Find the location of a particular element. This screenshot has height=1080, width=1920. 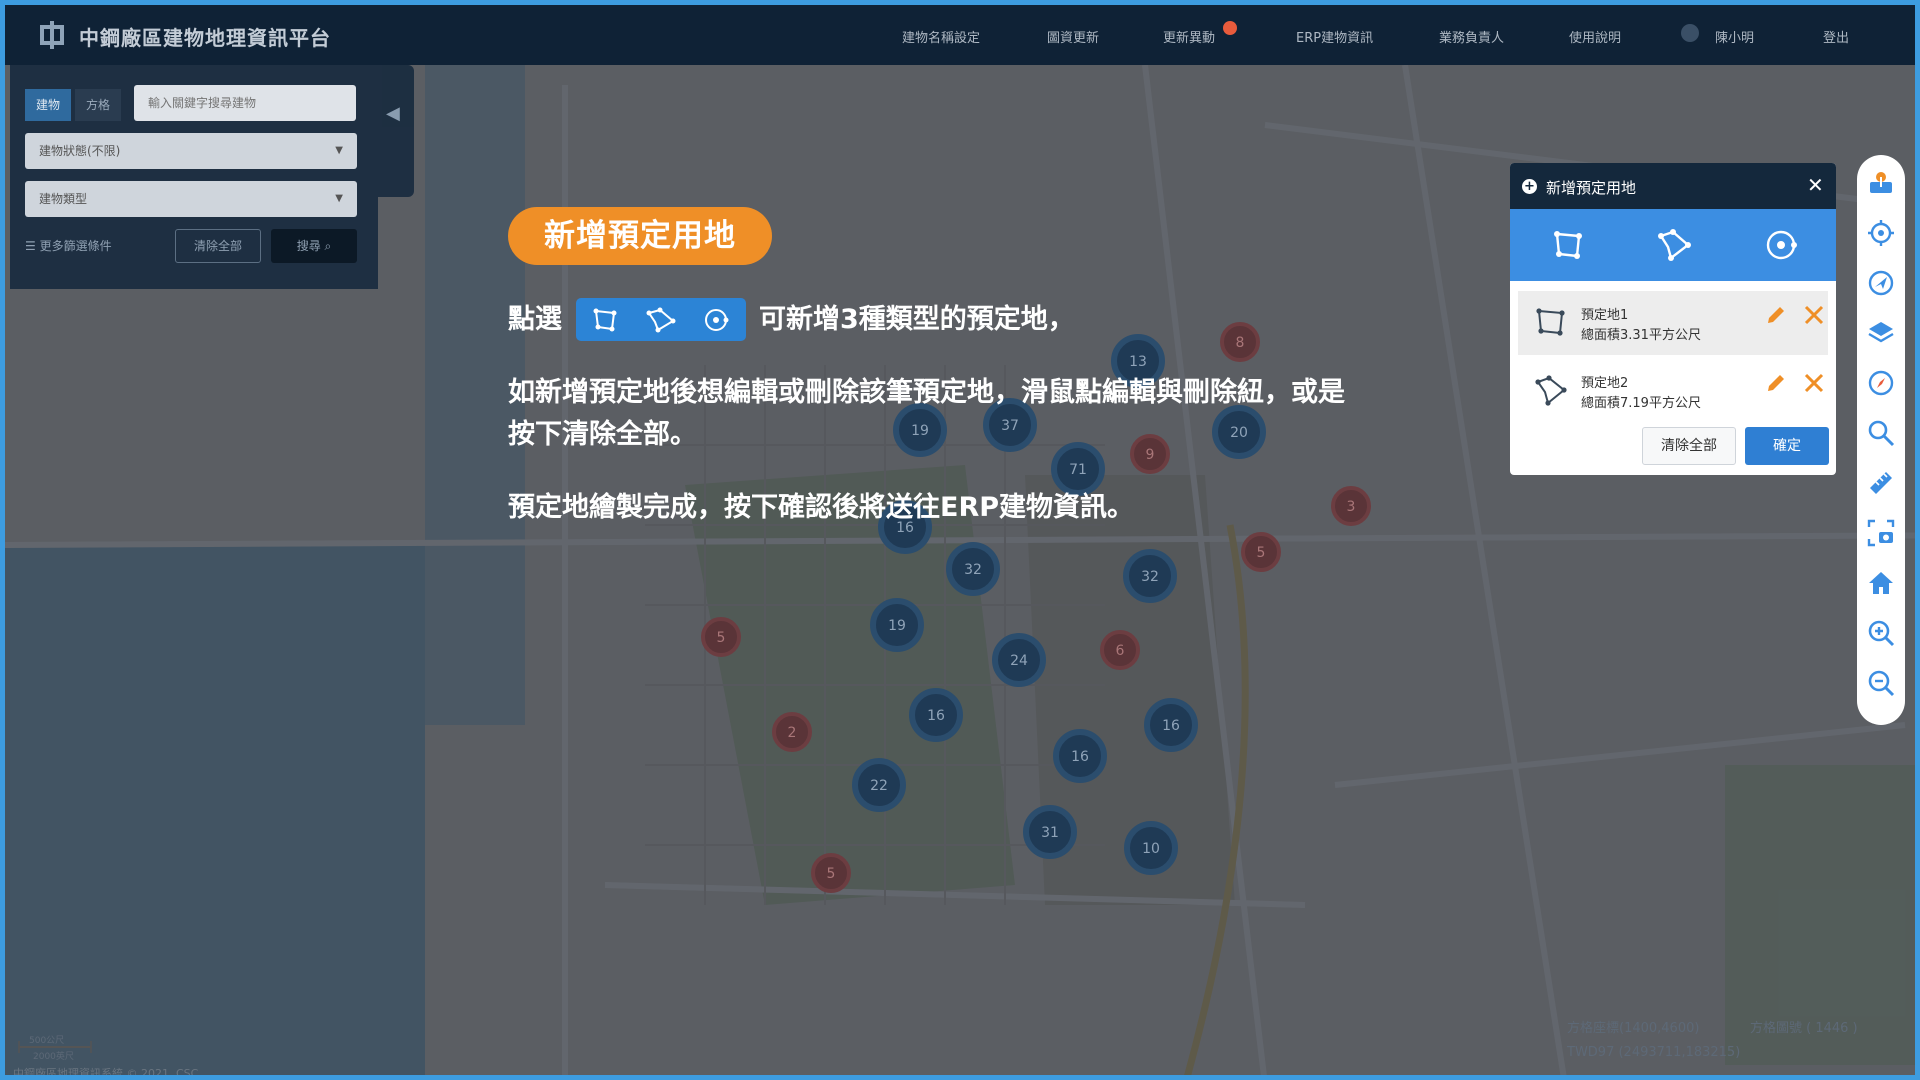

building-cluster-count: 20 is located at coordinates (1239, 433).